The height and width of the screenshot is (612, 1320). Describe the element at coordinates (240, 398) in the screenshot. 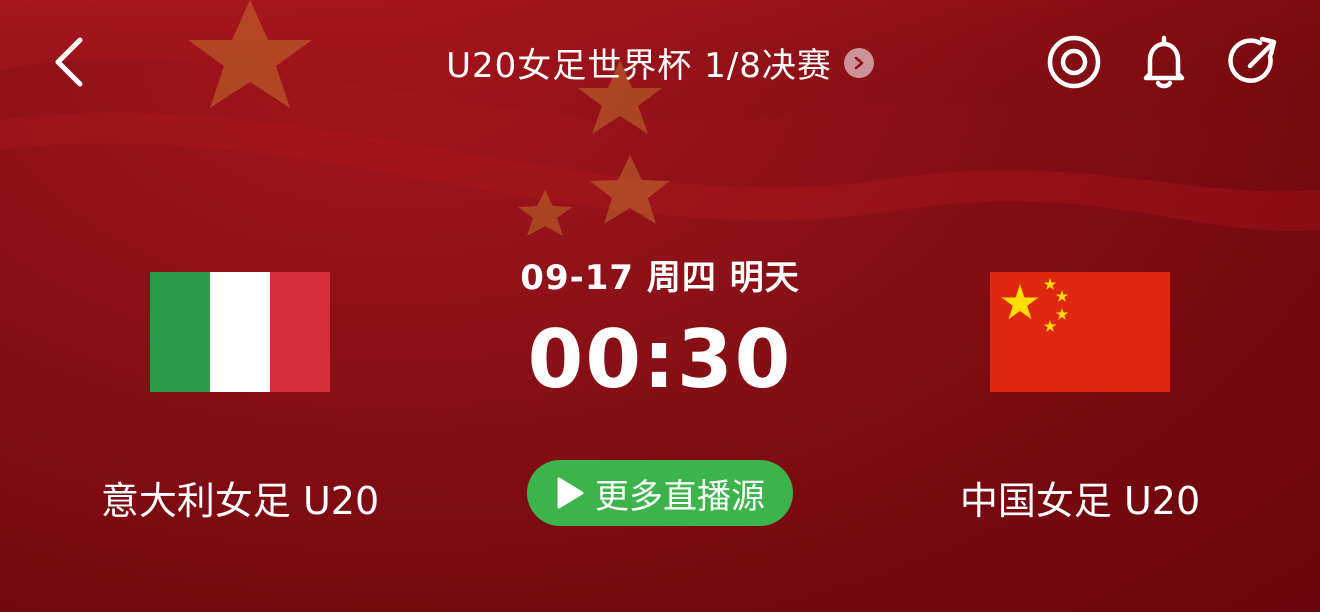

I see `home-team: 意大利女足 U20` at that location.